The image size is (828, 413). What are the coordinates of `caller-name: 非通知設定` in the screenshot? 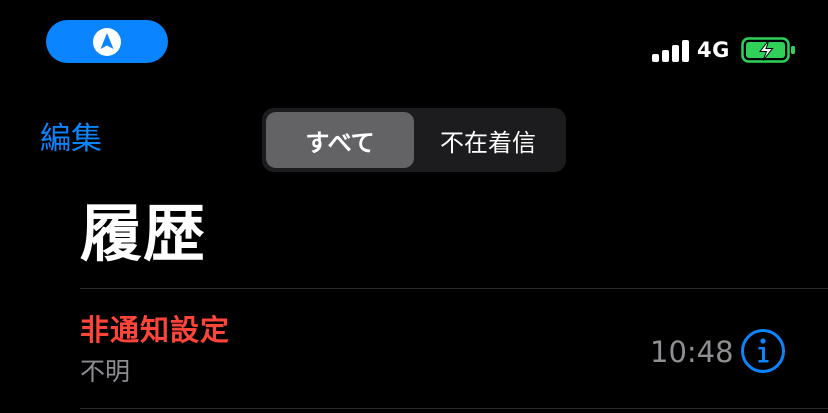 It's located at (155, 330).